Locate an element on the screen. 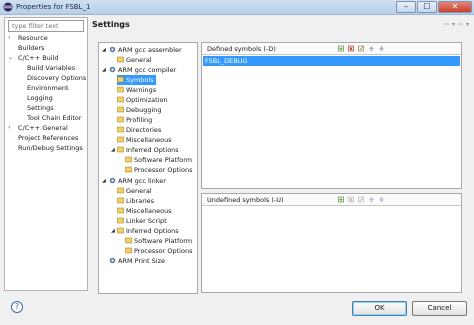 Image resolution: width=474 pixels, height=325 pixels. ok-button: OK is located at coordinates (379, 308).